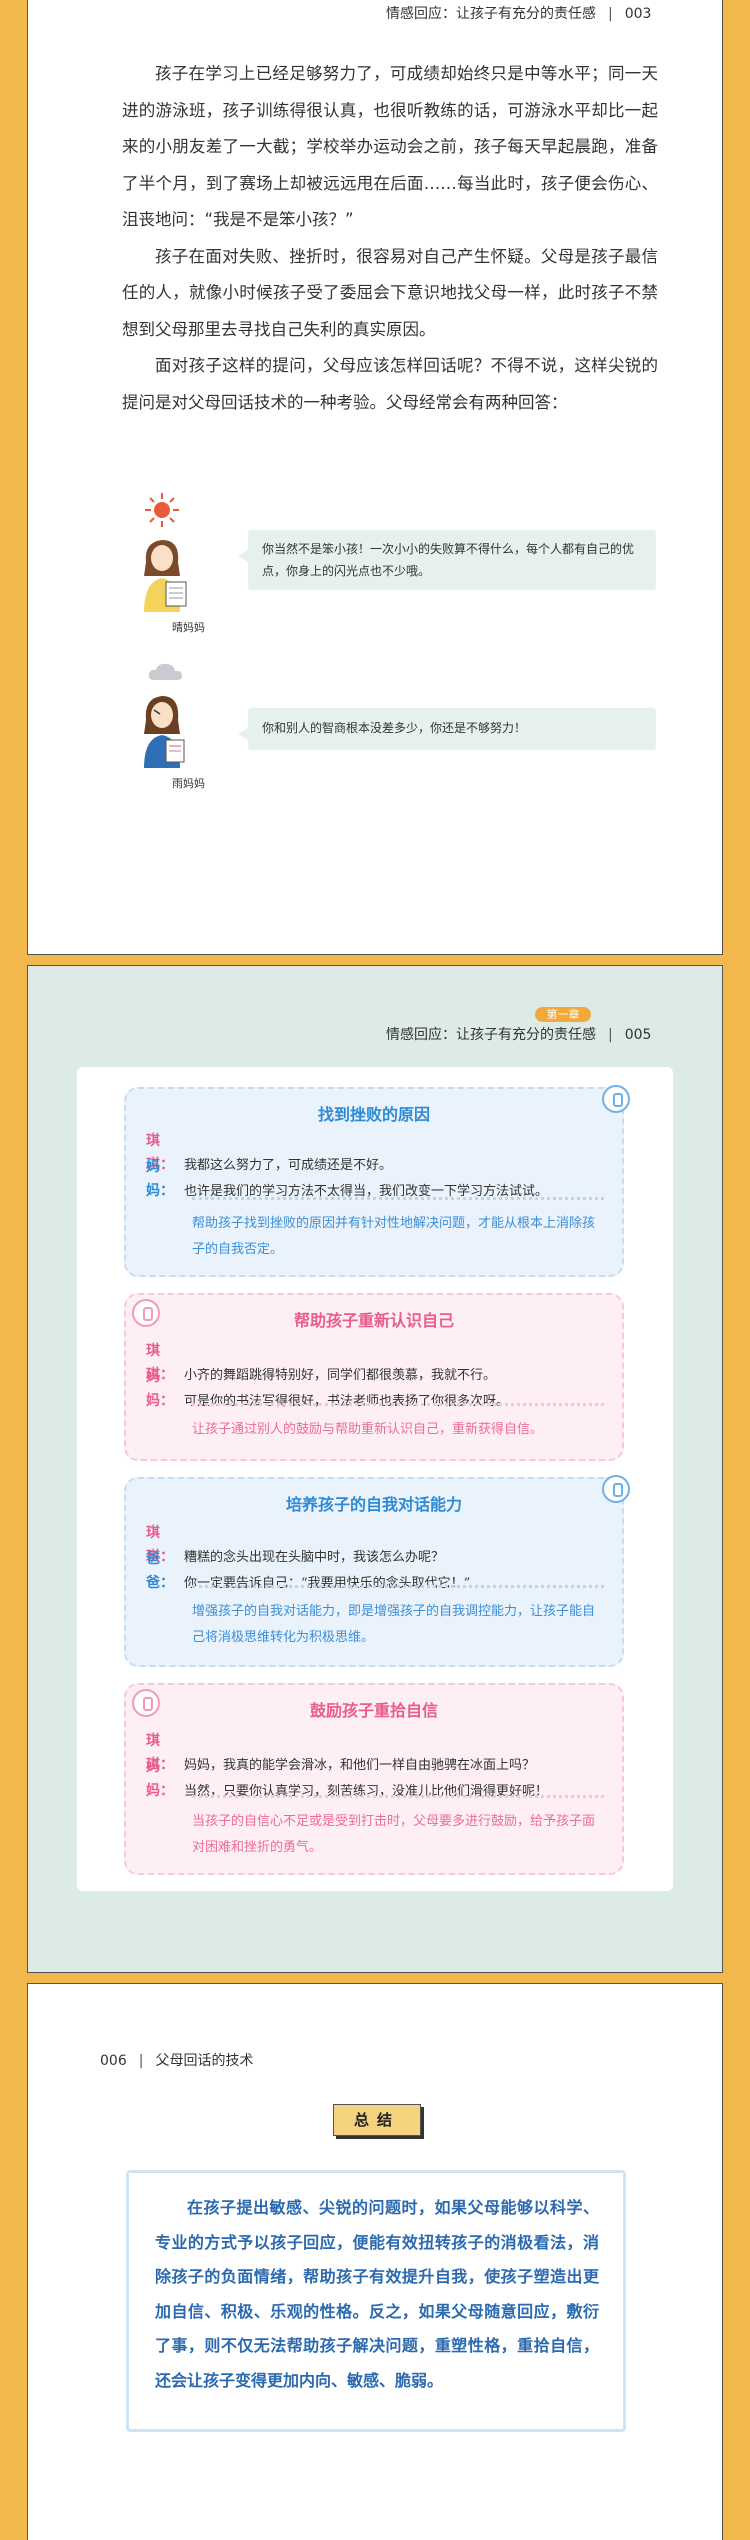  What do you see at coordinates (113, 2061) in the screenshot?
I see `page-number: 006` at bounding box center [113, 2061].